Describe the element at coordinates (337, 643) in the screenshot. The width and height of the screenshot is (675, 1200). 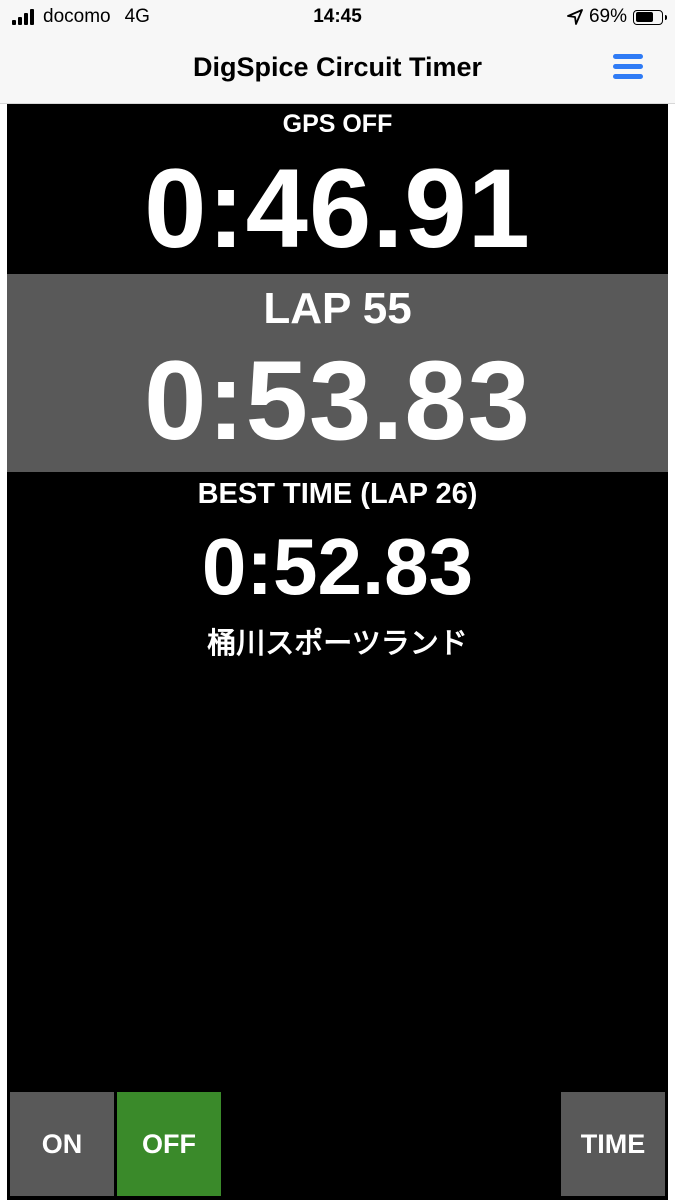
I see `circuit-name: 桶川スポーツランド` at that location.